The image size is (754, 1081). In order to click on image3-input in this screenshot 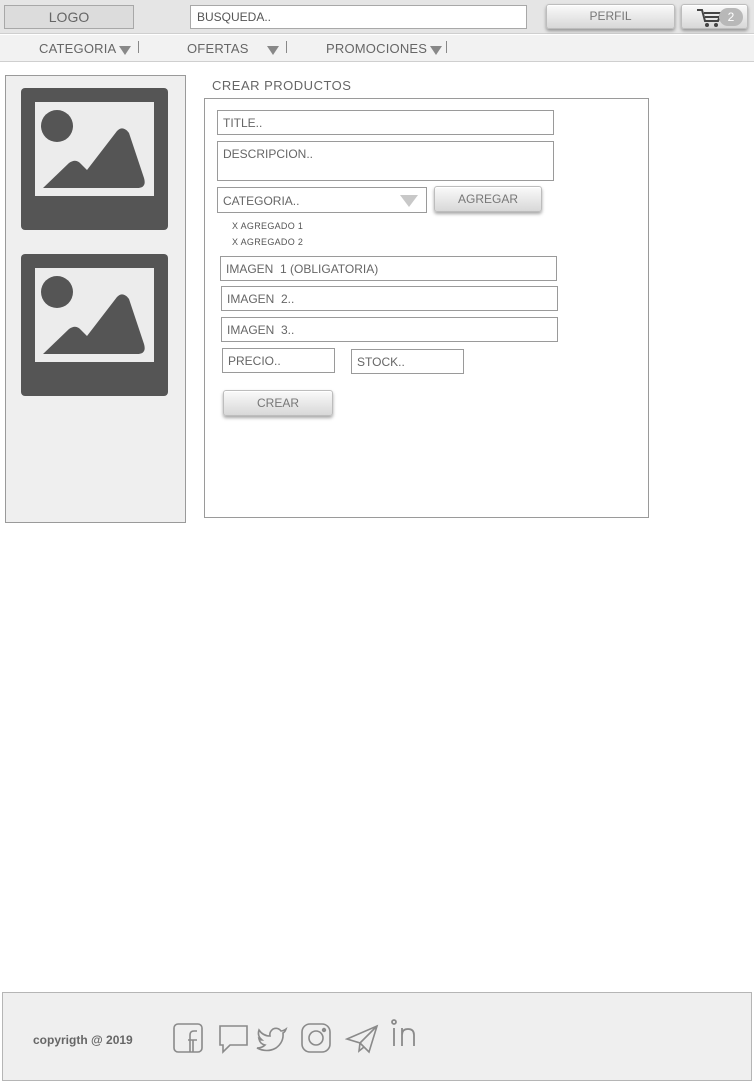, I will do `click(389, 329)`.